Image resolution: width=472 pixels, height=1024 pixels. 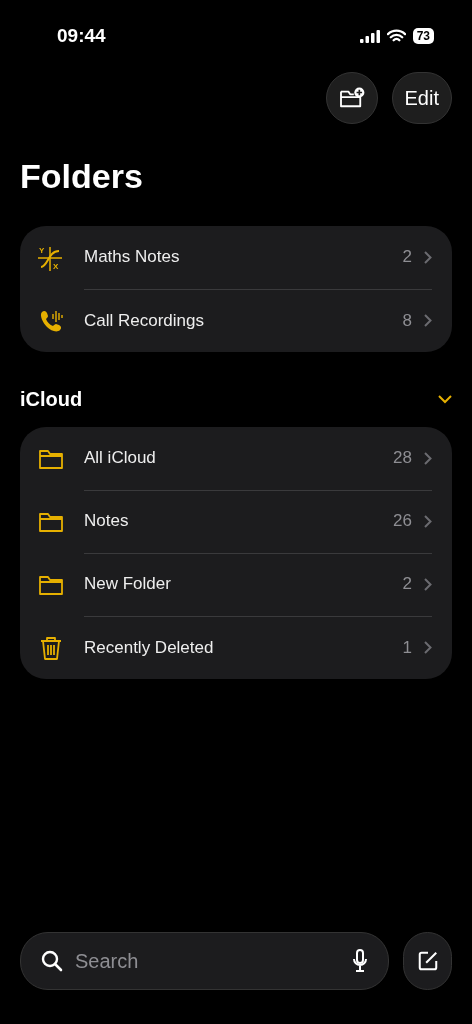 What do you see at coordinates (402, 521) in the screenshot?
I see `item-count: 26` at bounding box center [402, 521].